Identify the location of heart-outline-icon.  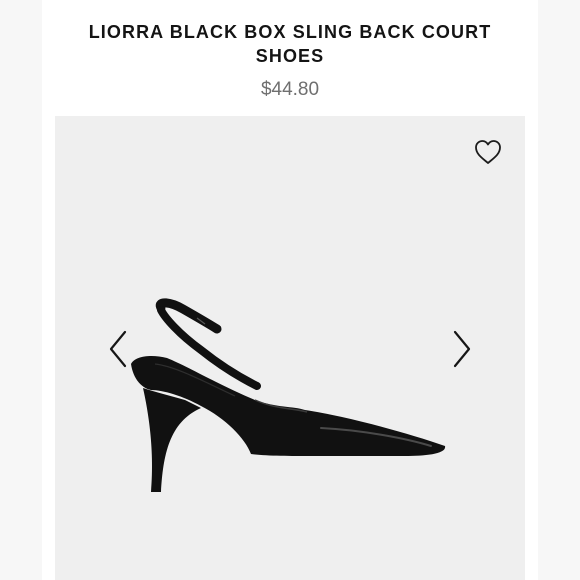
(488, 152).